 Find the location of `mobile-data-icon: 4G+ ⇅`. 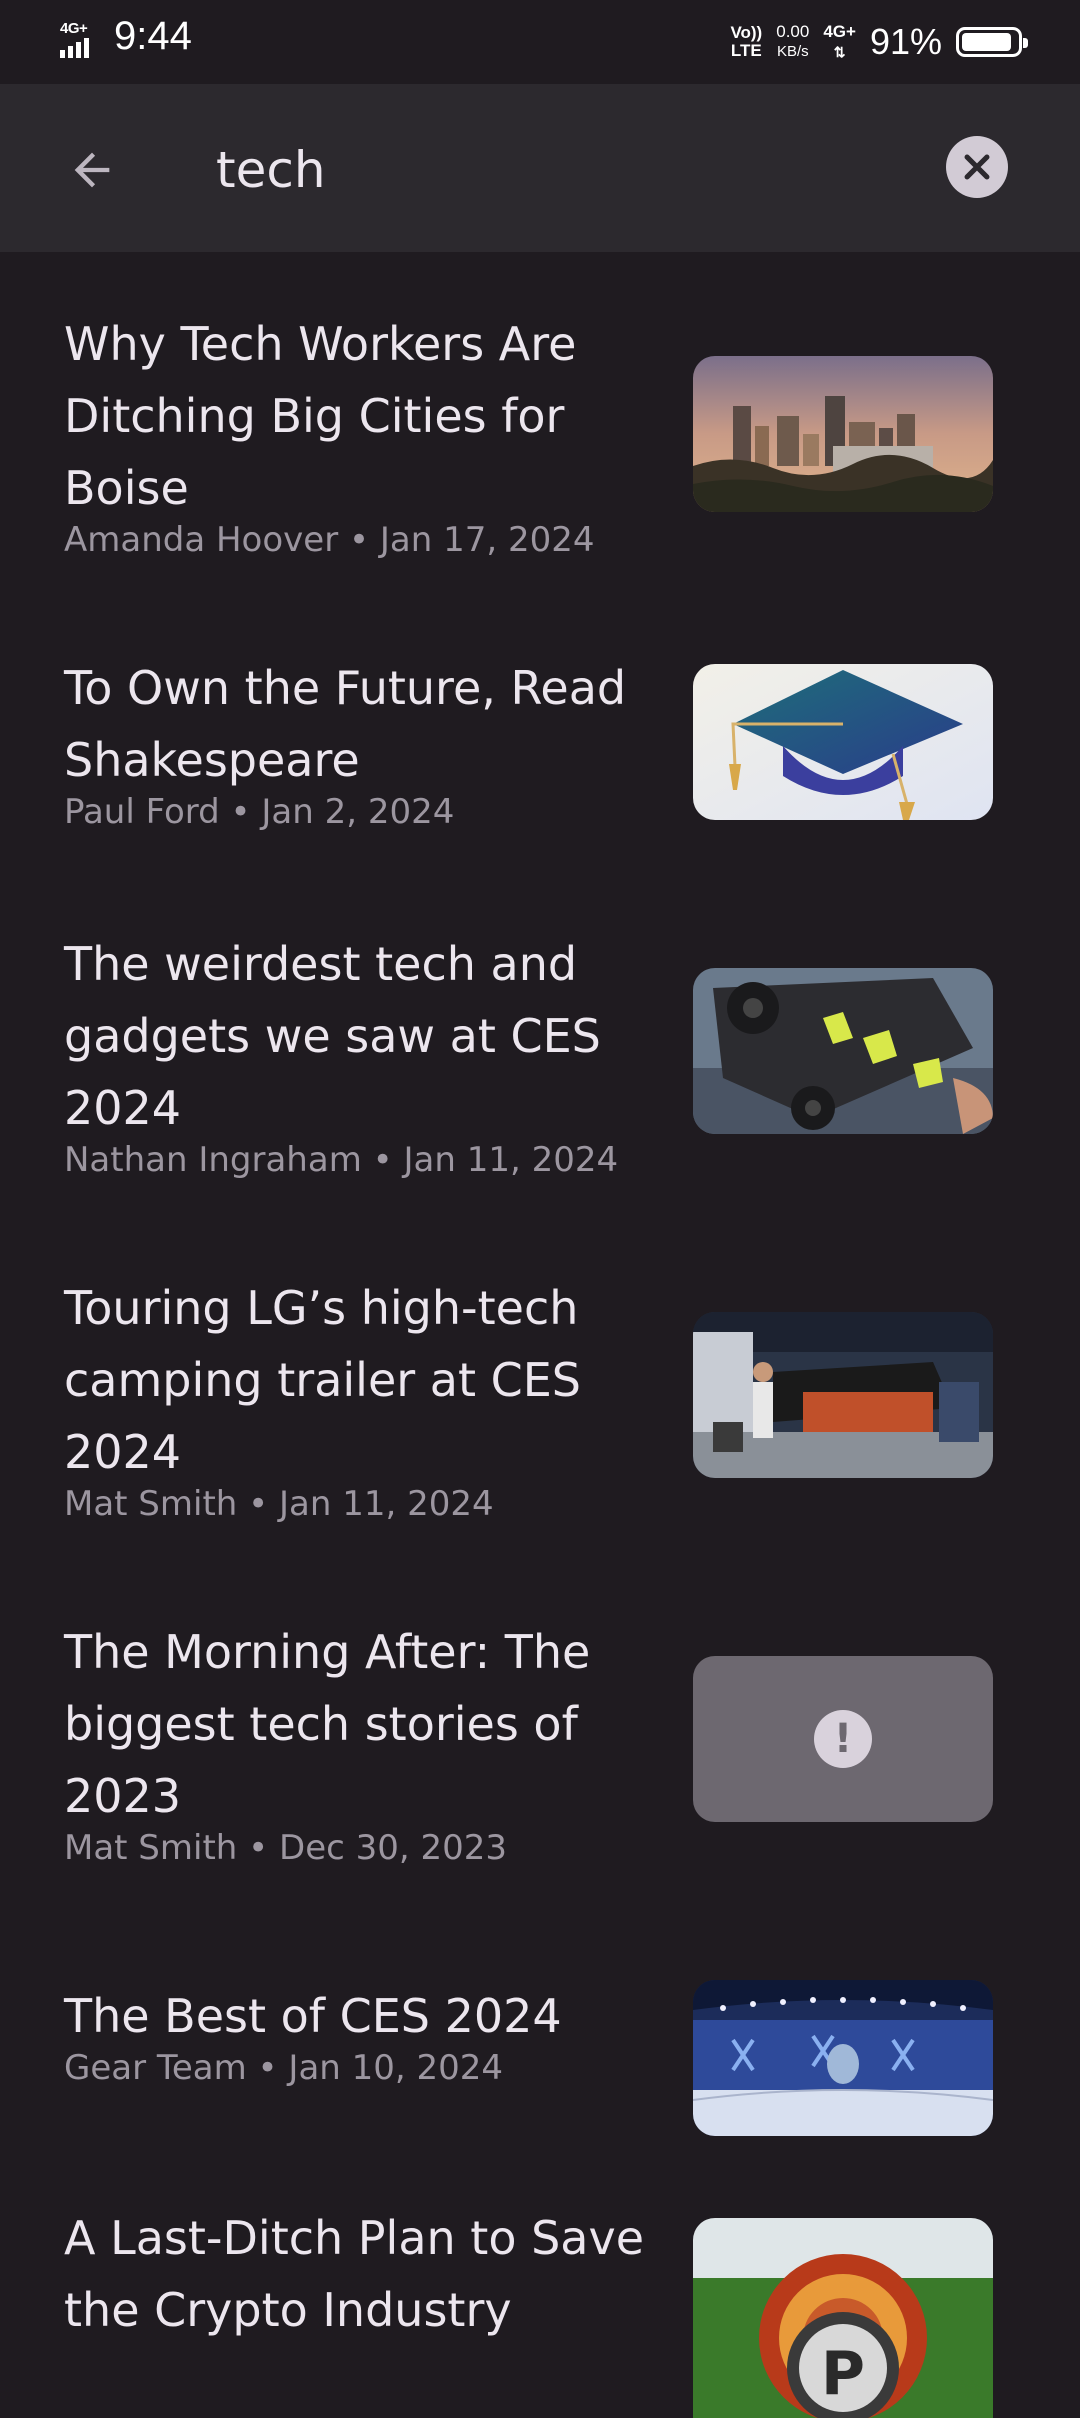

mobile-data-icon: 4G+ ⇅ is located at coordinates (839, 42).